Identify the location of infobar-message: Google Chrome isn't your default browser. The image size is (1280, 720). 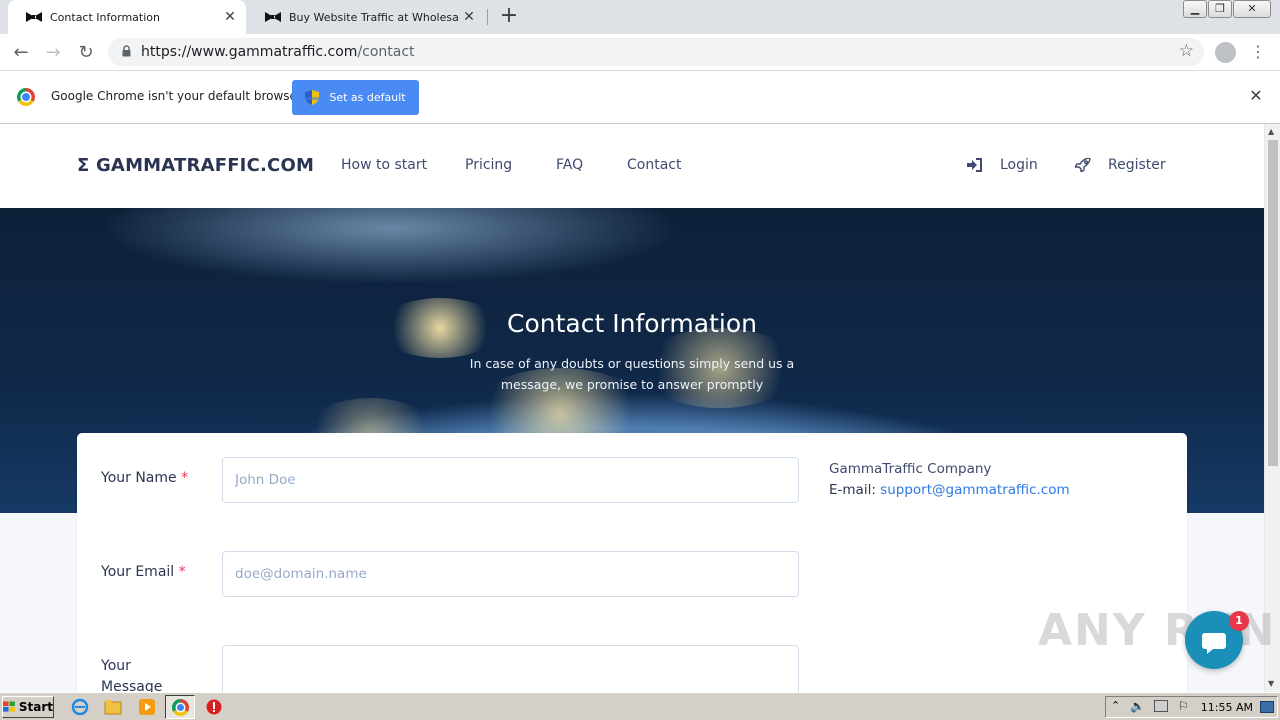
(176, 96).